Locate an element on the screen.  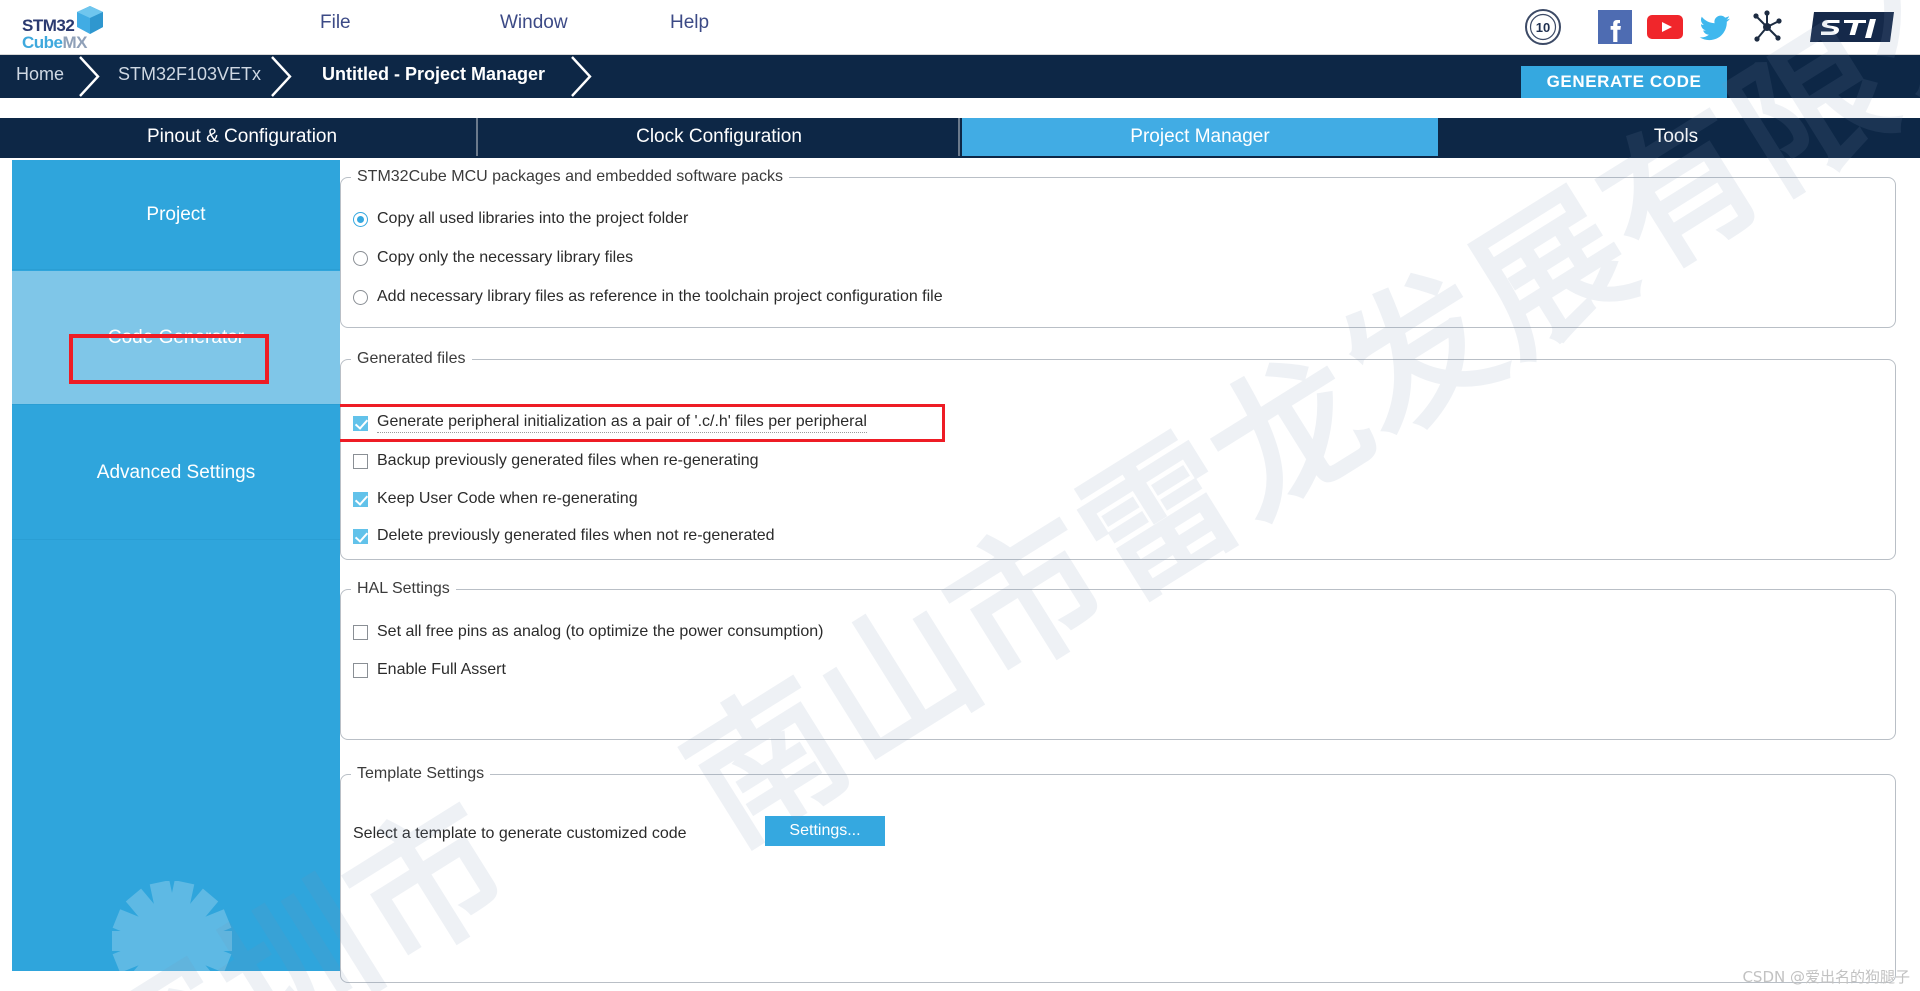
tab-tools: Tools is located at coordinates (1676, 137).